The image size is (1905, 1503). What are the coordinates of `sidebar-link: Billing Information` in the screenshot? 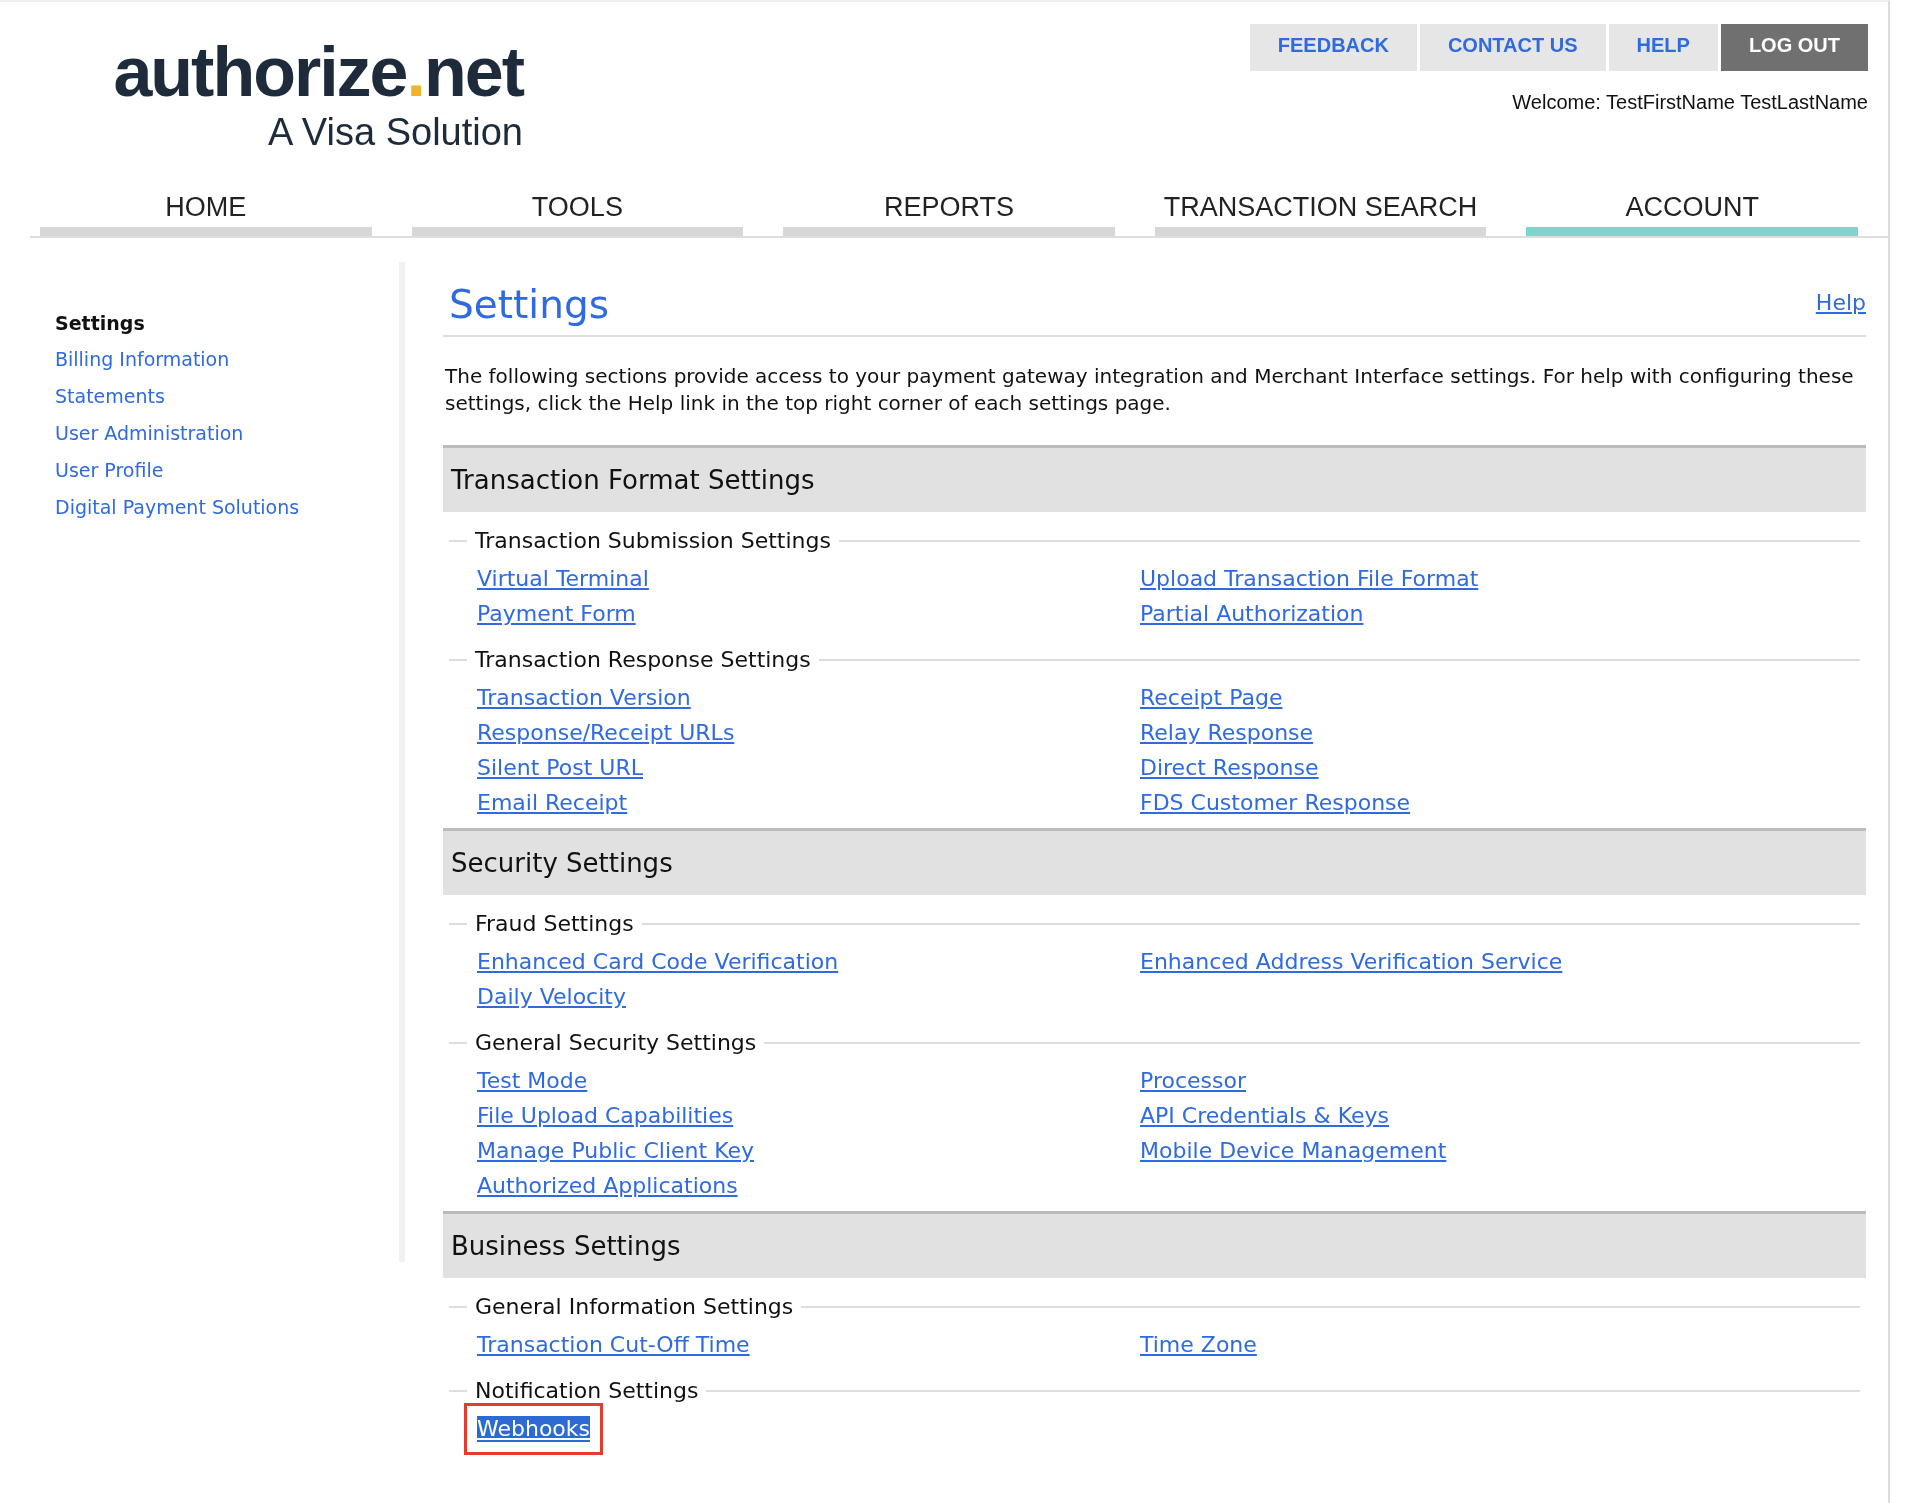 It's located at (227, 359).